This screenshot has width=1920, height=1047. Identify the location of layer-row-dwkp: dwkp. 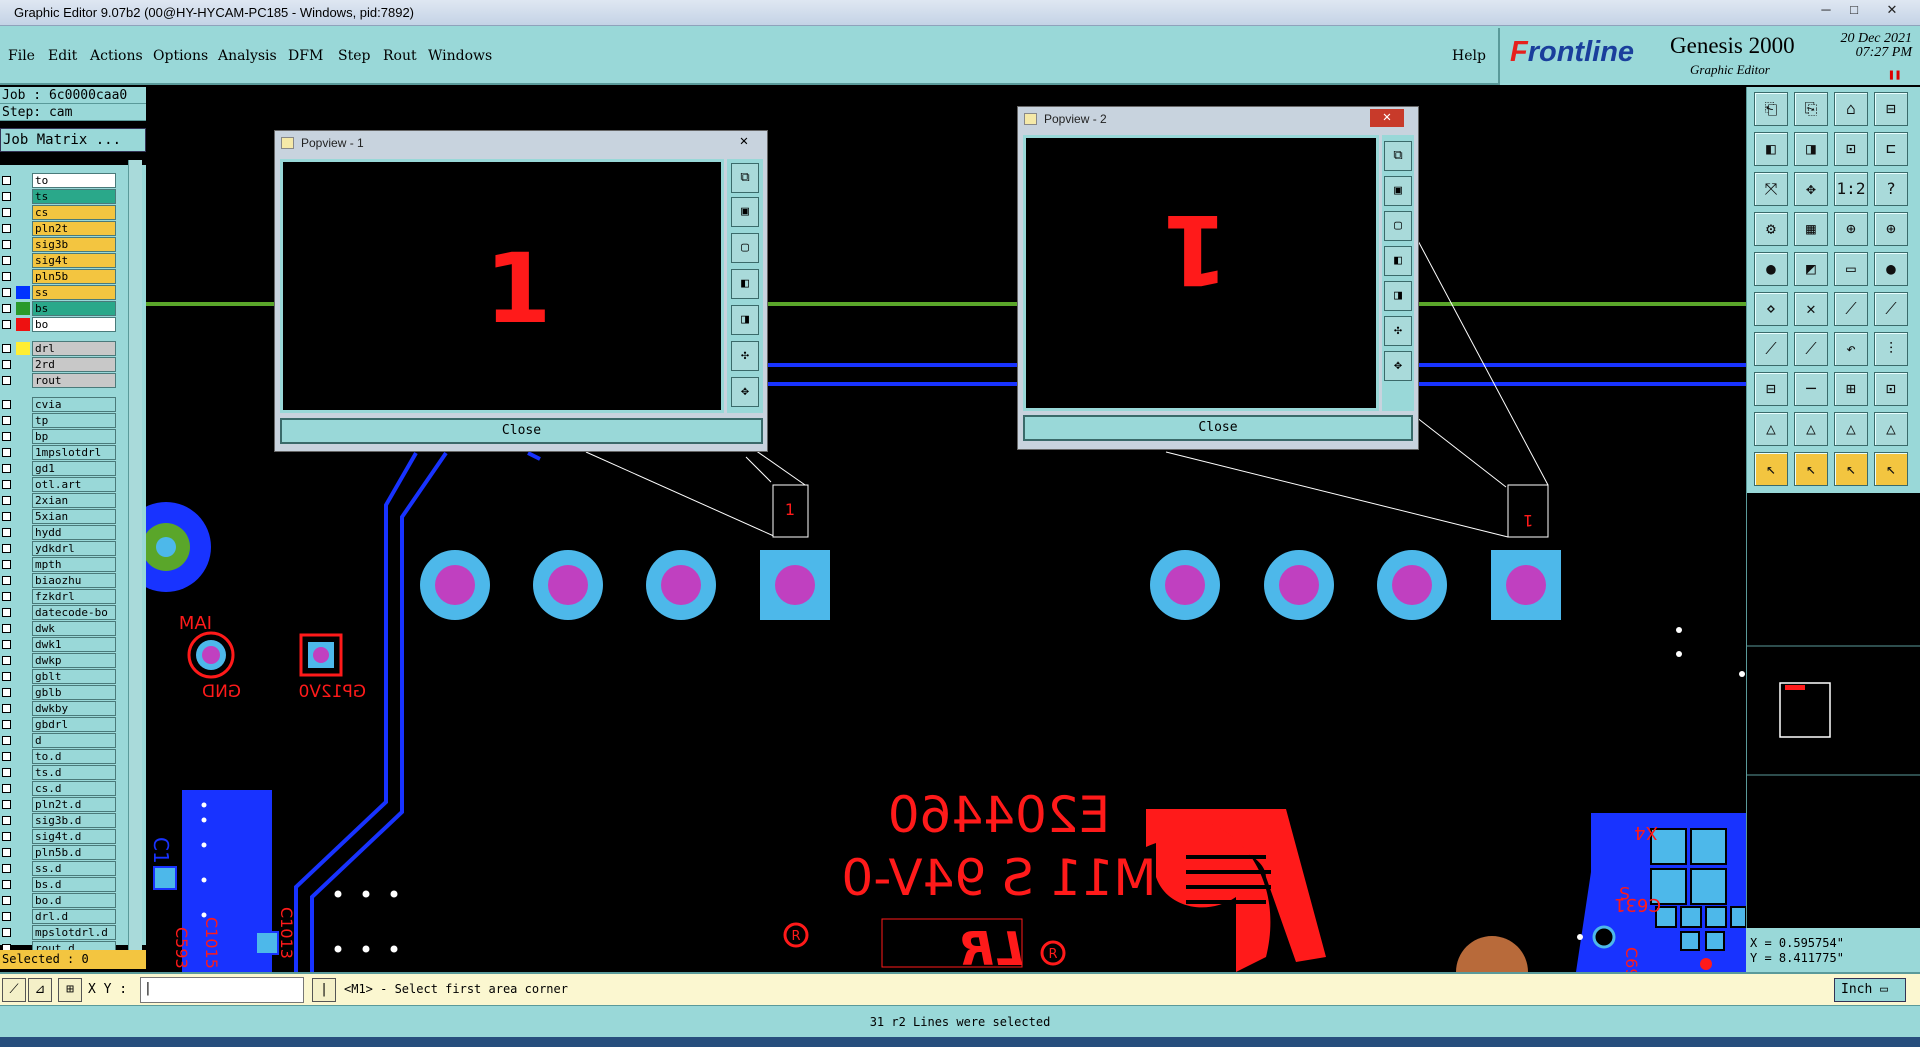
(60, 660).